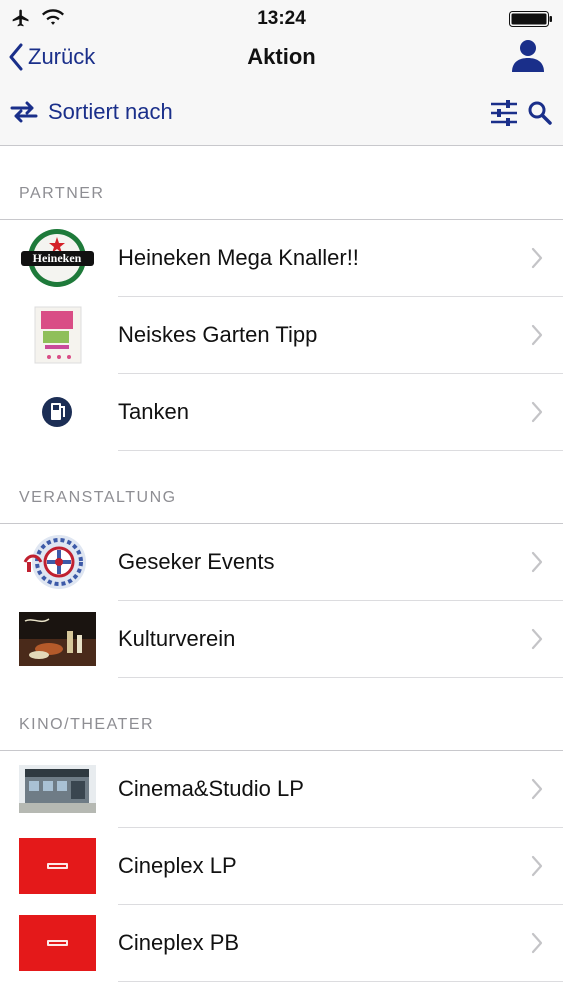  I want to click on list-item-geseker-events: Geseker Events, so click(281, 562).